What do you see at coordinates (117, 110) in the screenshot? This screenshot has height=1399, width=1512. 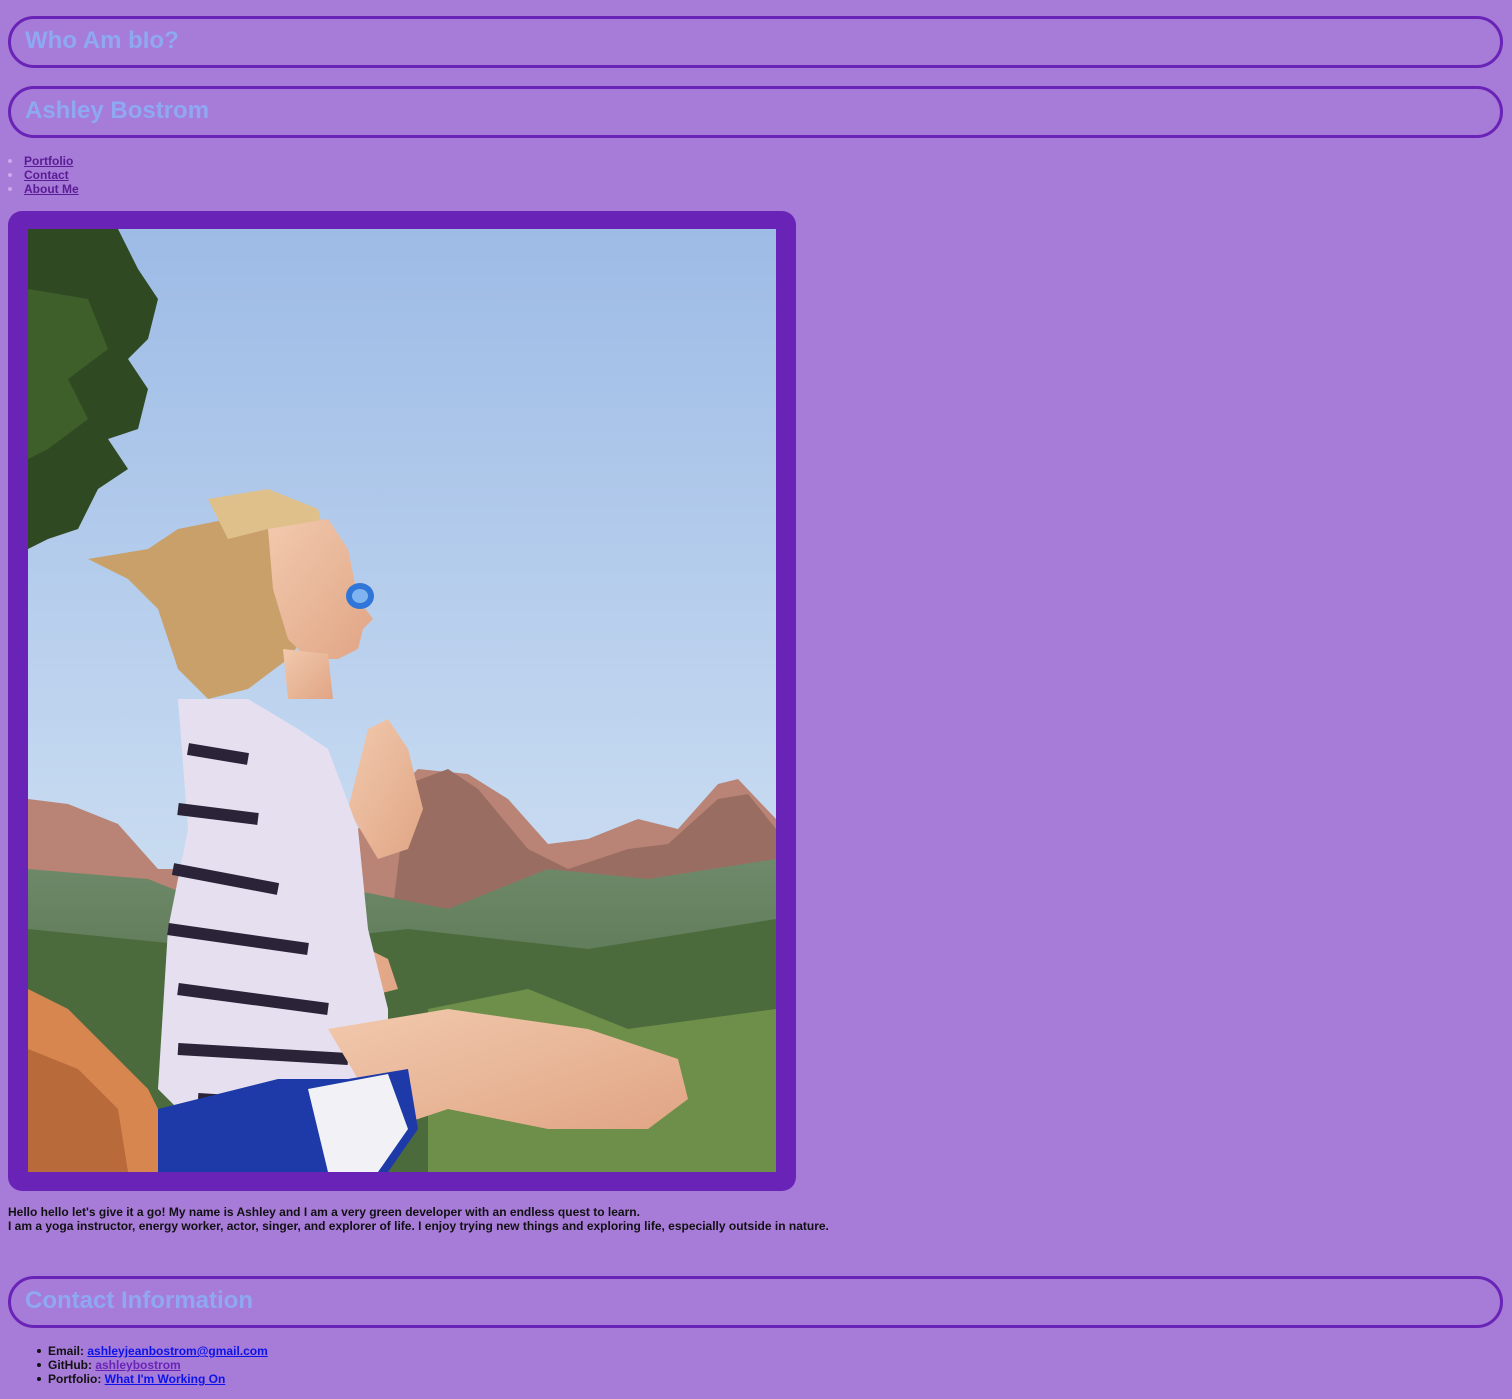 I see `owner-name: Ashley Bostrom` at bounding box center [117, 110].